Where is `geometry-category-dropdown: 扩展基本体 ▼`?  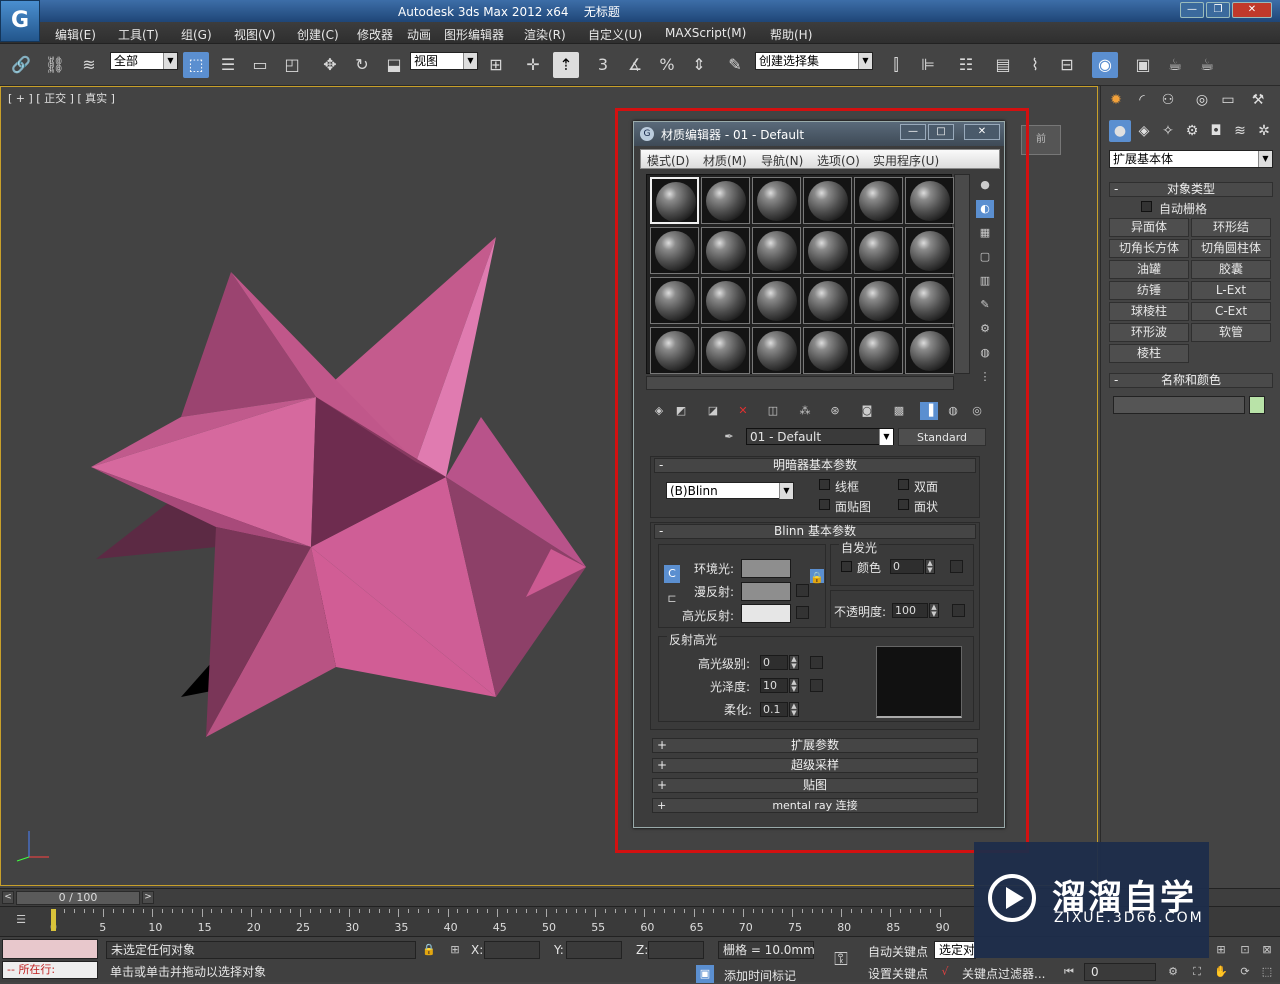 geometry-category-dropdown: 扩展基本体 ▼ is located at coordinates (1191, 159).